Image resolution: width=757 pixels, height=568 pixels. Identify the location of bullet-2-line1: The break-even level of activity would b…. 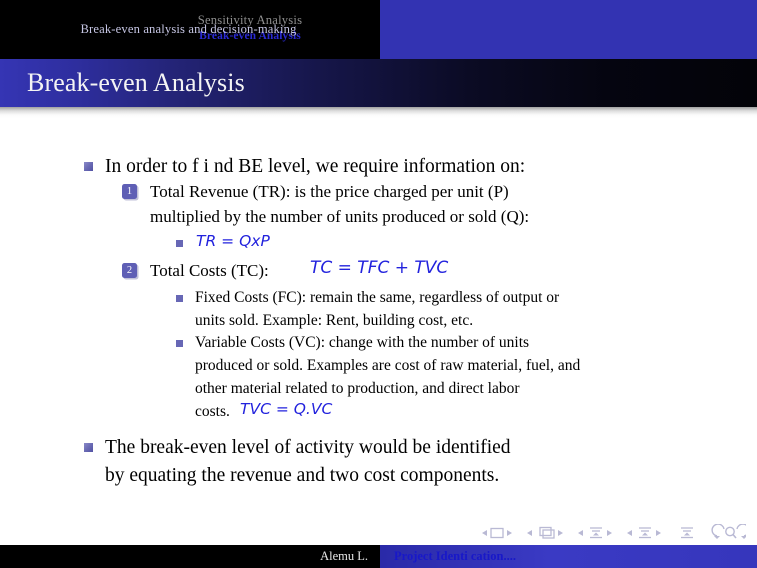
(308, 447).